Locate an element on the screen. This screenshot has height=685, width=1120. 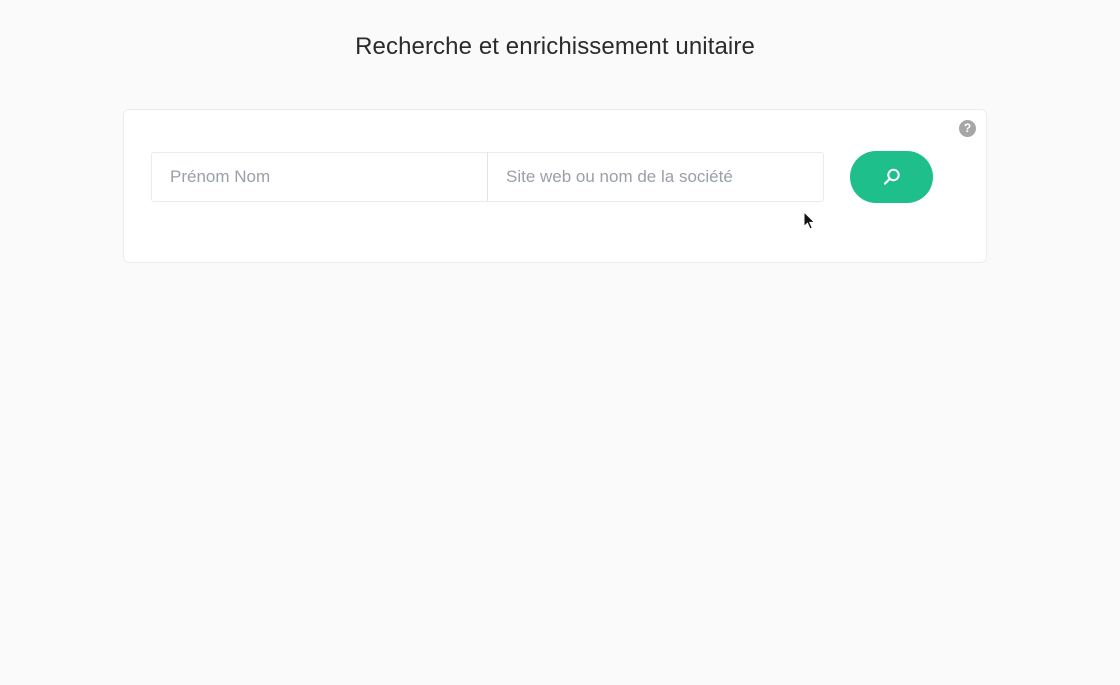
search-row is located at coordinates (542, 177).